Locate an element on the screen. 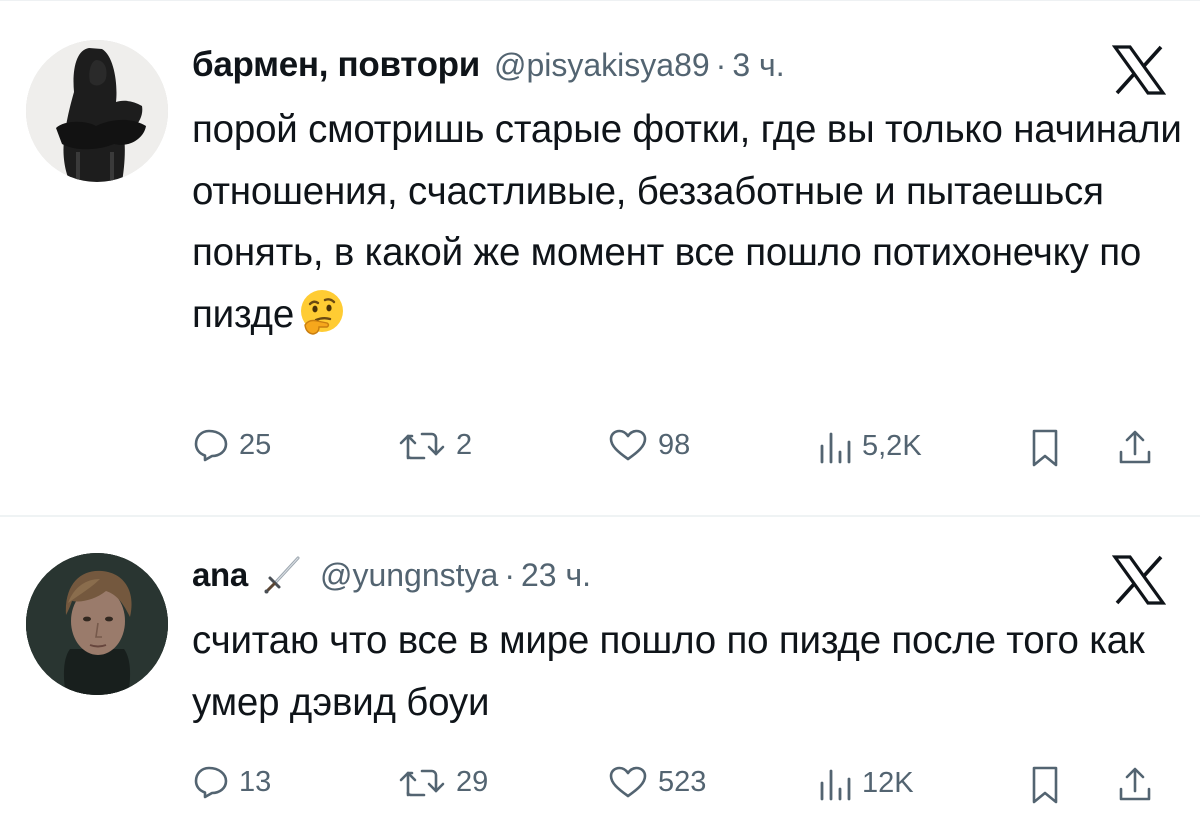  retweet-count: 29 is located at coordinates (472, 781).